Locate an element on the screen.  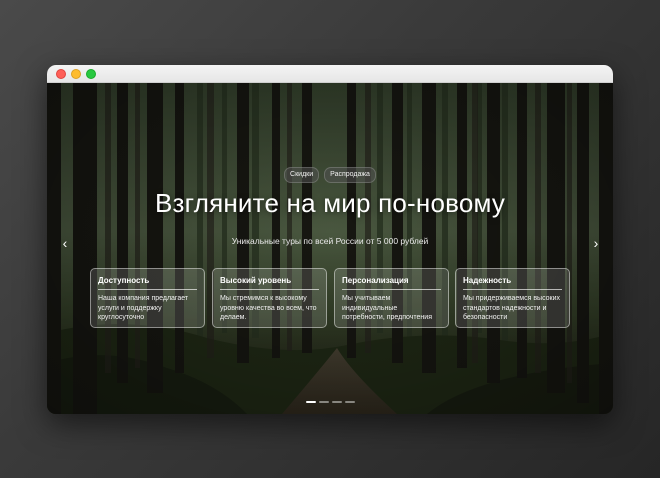
hero-tags: Скидки Распродажа is located at coordinates (330, 175).